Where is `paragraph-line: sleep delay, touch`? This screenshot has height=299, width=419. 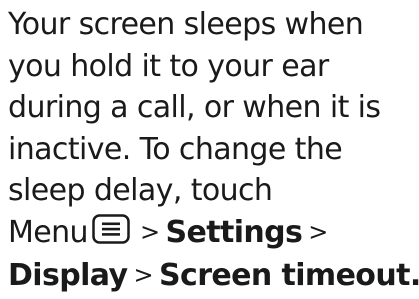 paragraph-line: sleep delay, touch is located at coordinates (140, 190).